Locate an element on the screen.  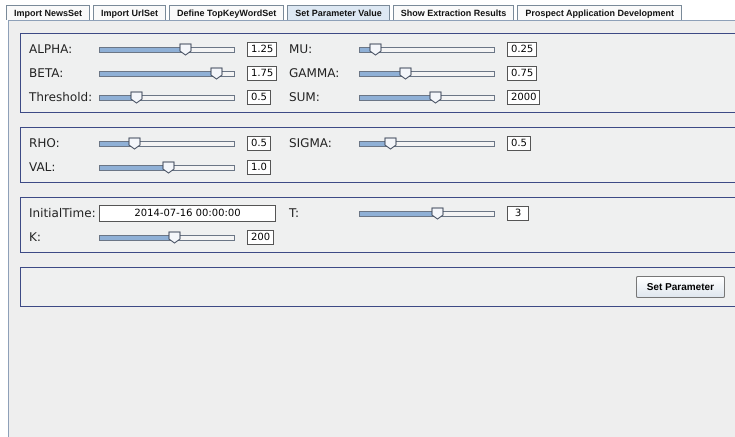
field-label: GAMMA: is located at coordinates (314, 73).